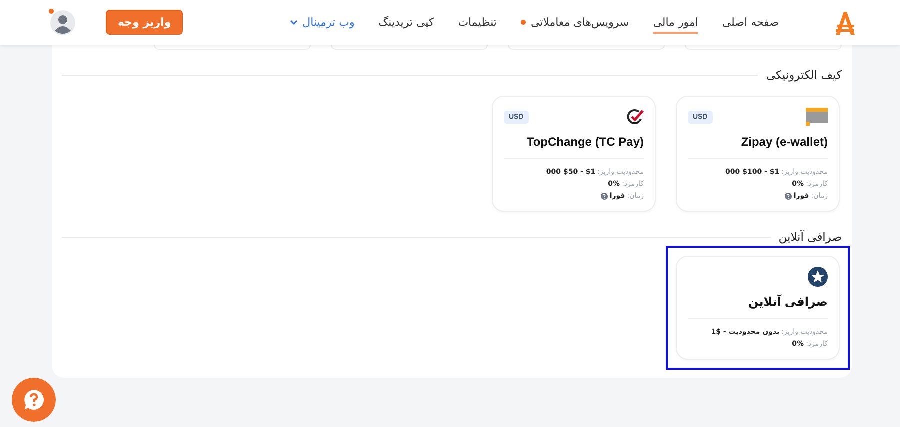 Image resolution: width=900 pixels, height=427 pixels. What do you see at coordinates (804, 75) in the screenshot?
I see `section-title: کیف الکترونیکی` at bounding box center [804, 75].